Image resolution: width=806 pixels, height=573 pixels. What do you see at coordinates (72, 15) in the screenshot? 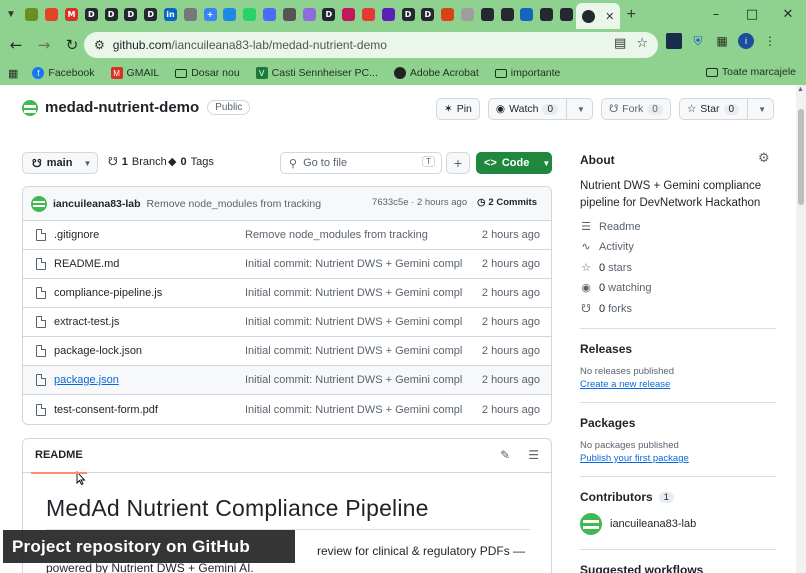
I see `browser-tab: M` at bounding box center [72, 15].